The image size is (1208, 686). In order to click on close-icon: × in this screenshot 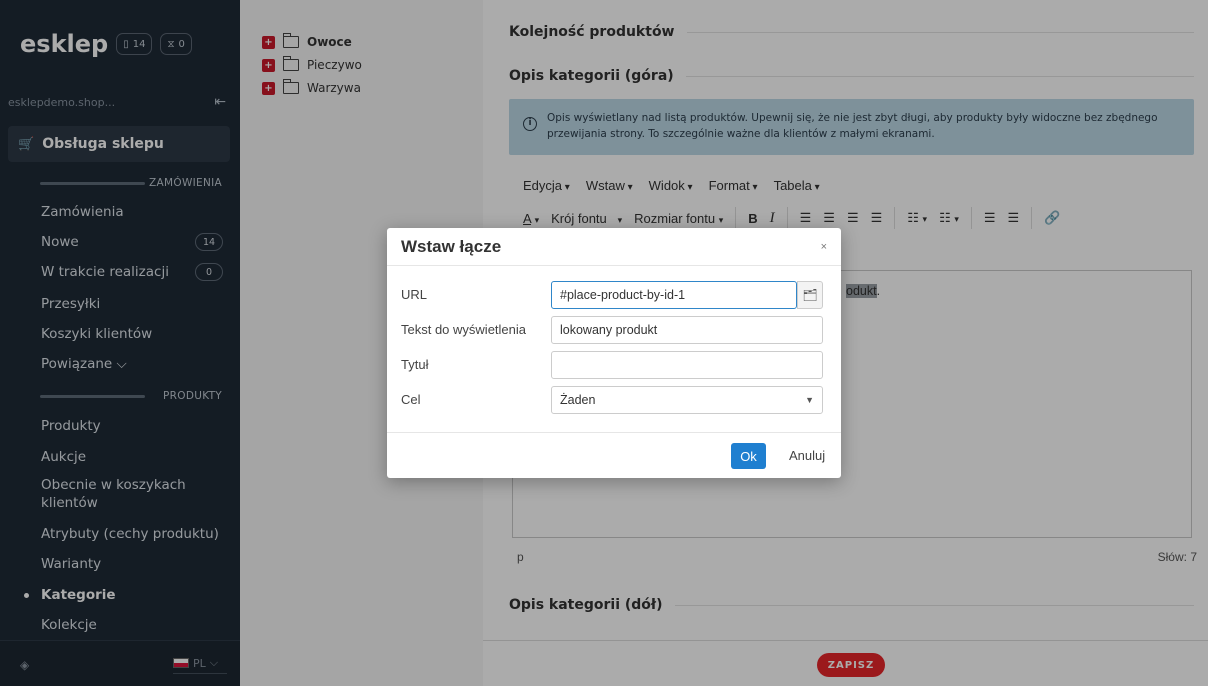, I will do `click(824, 247)`.